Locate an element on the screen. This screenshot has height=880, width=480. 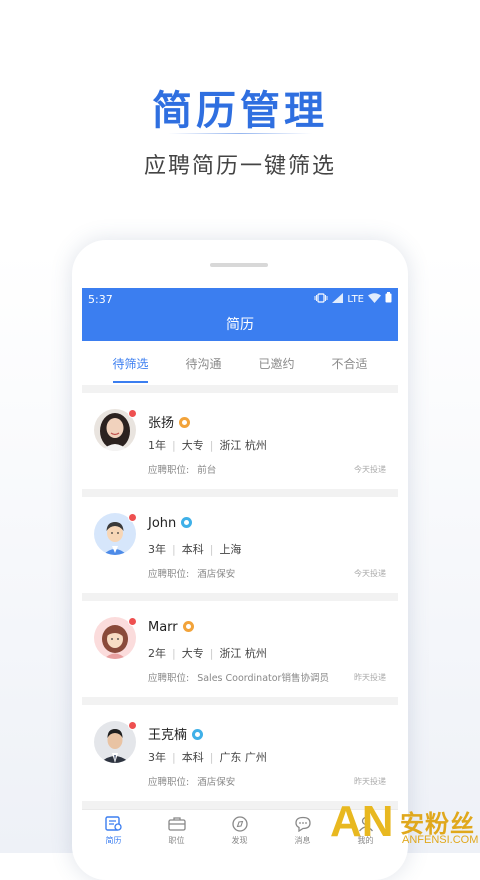
nav-label: 职位 is located at coordinates (176, 840).